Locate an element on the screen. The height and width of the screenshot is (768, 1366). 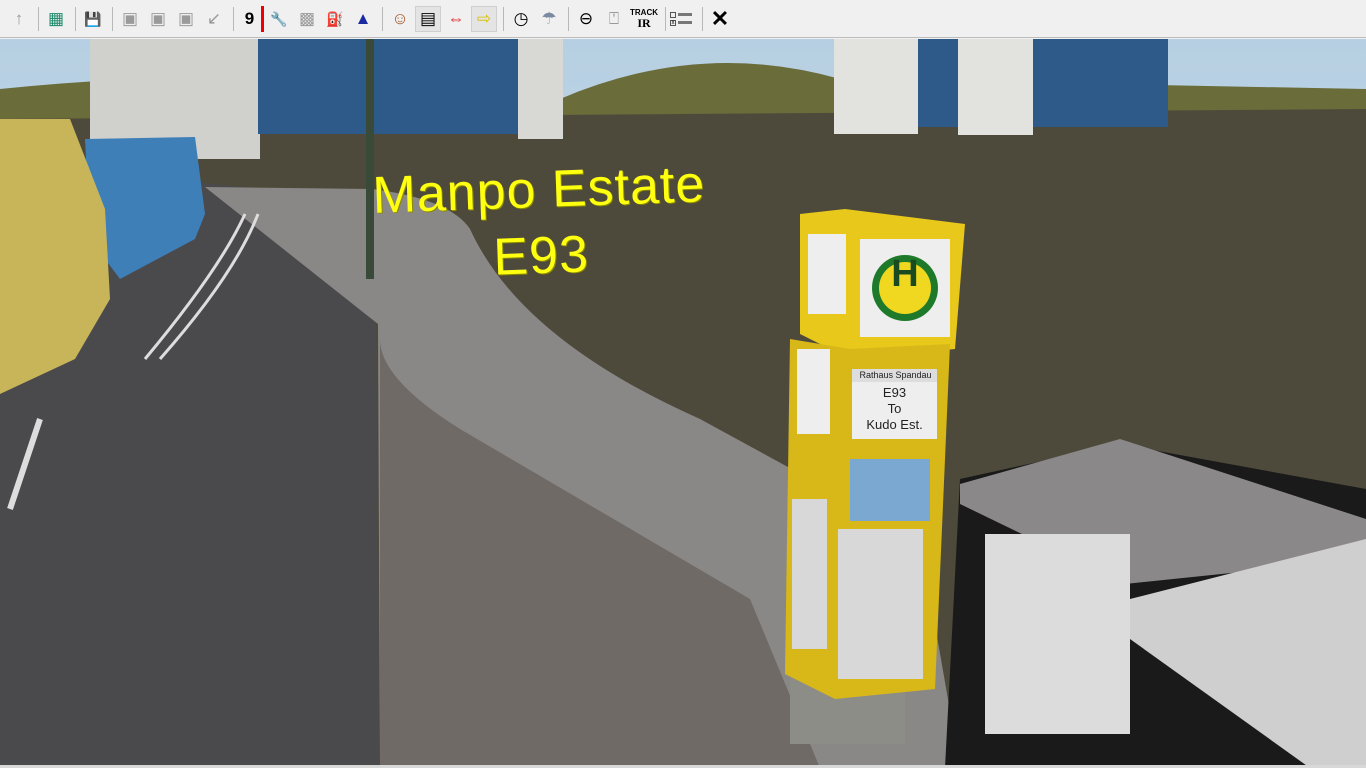
trackir-label-bottom: IR is located at coordinates (644, 22).